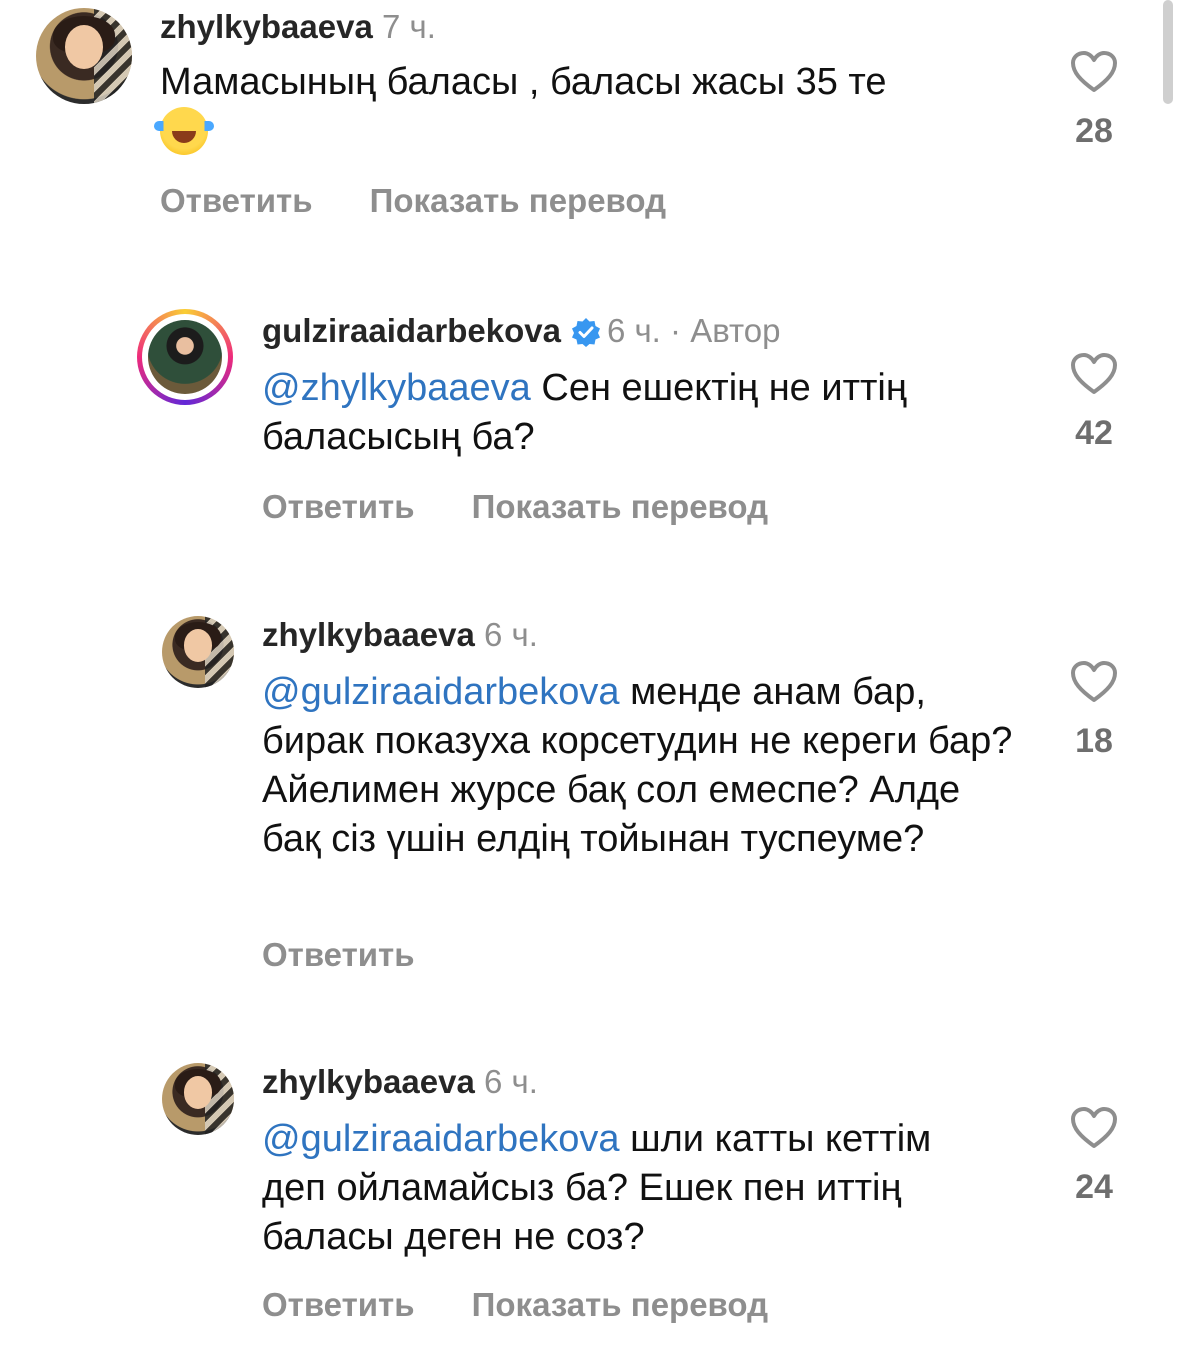  Describe the element at coordinates (537, 109) in the screenshot. I see `comment-text: Мамасының баласы , баласы жасы 35 те` at that location.